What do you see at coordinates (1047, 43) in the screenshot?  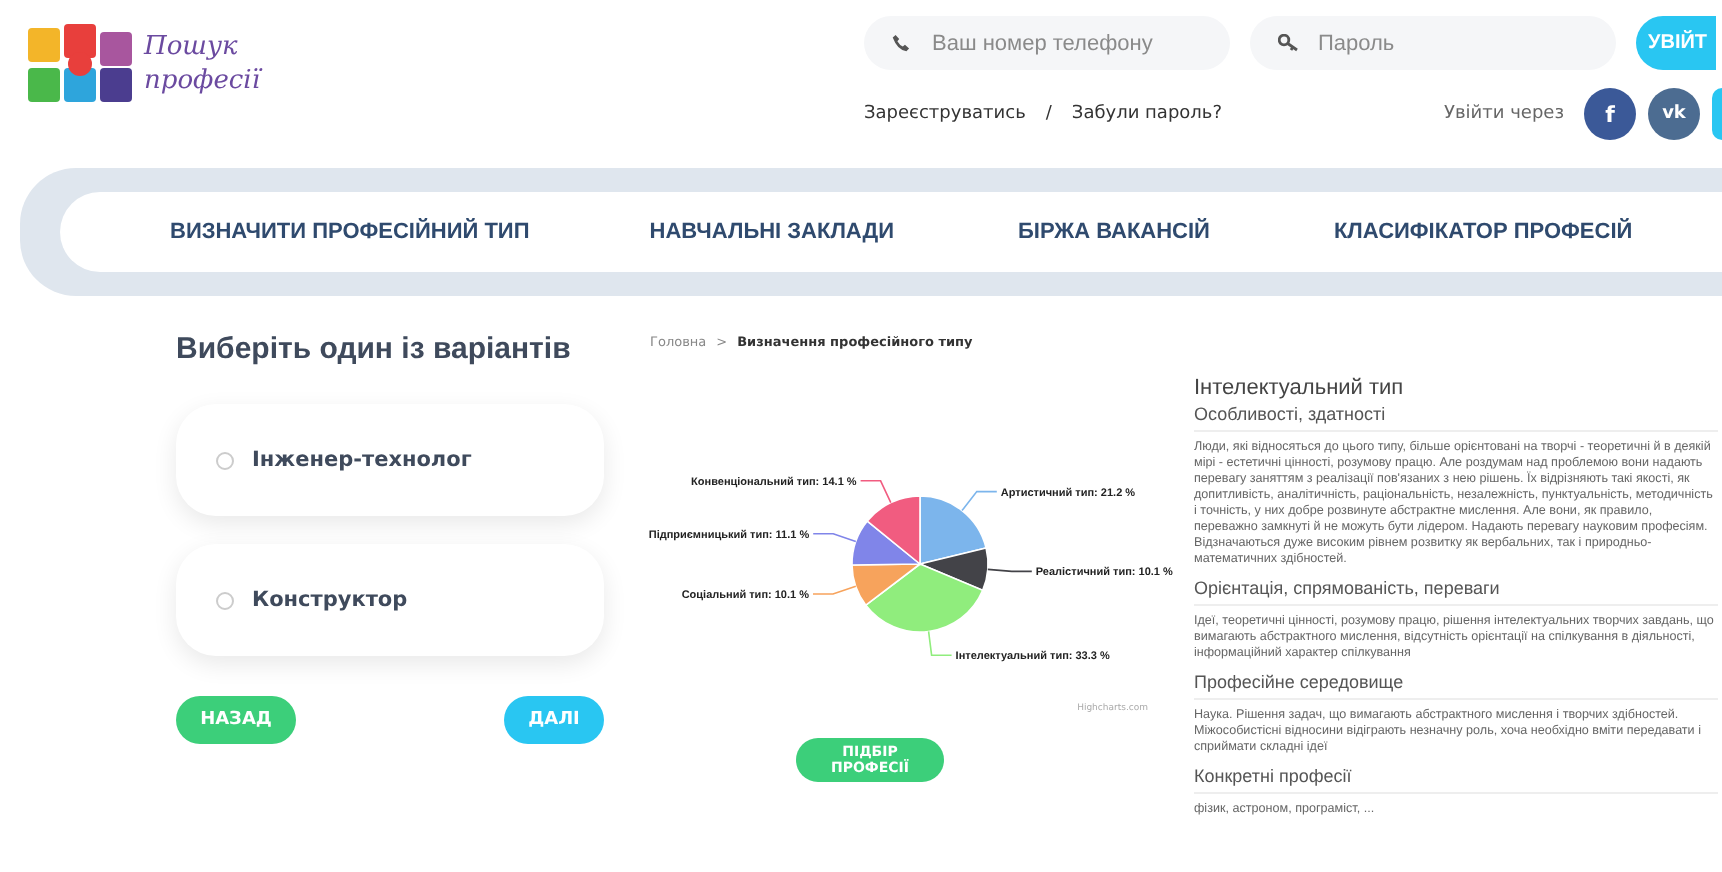 I see `phone-field: Ваш номер телефону` at bounding box center [1047, 43].